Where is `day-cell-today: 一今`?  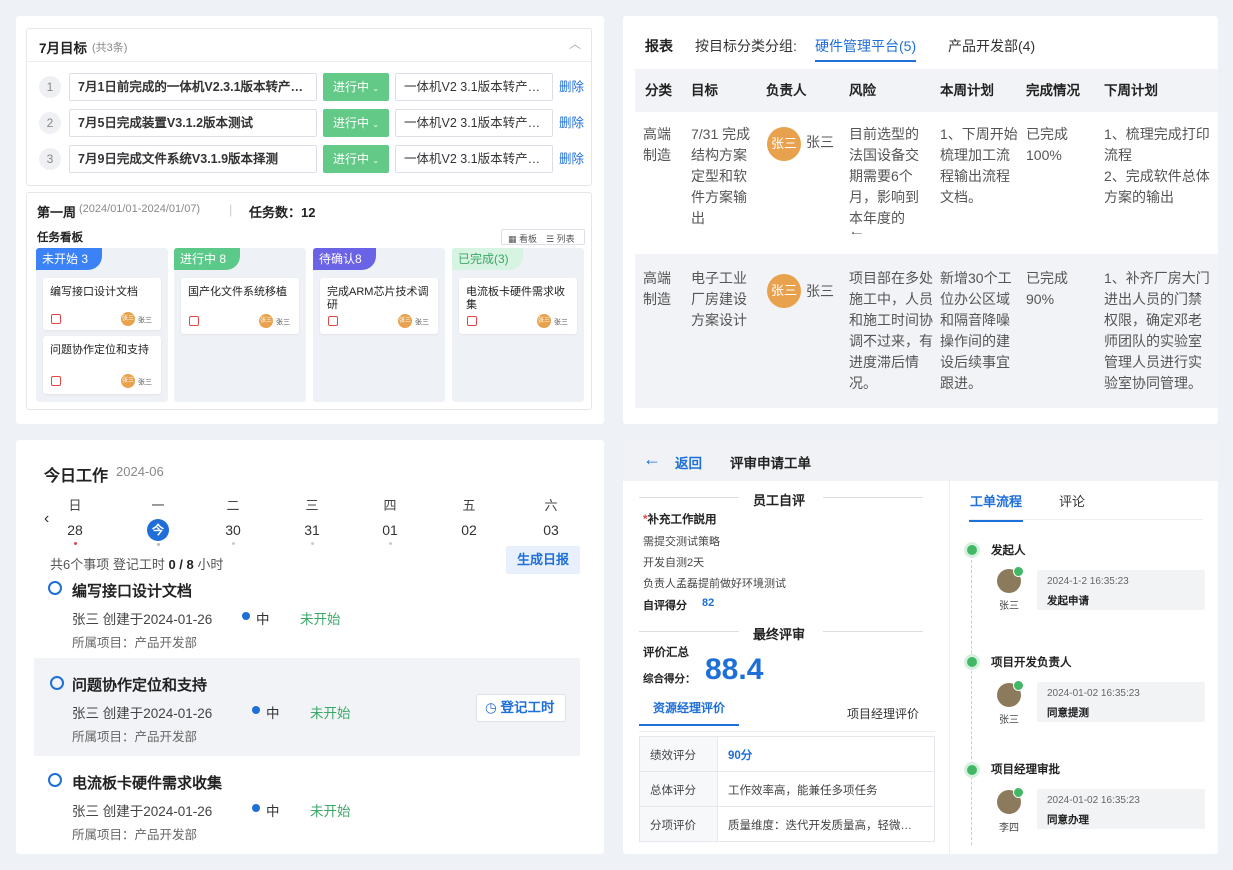
day-cell-today: 一今 is located at coordinates (158, 522).